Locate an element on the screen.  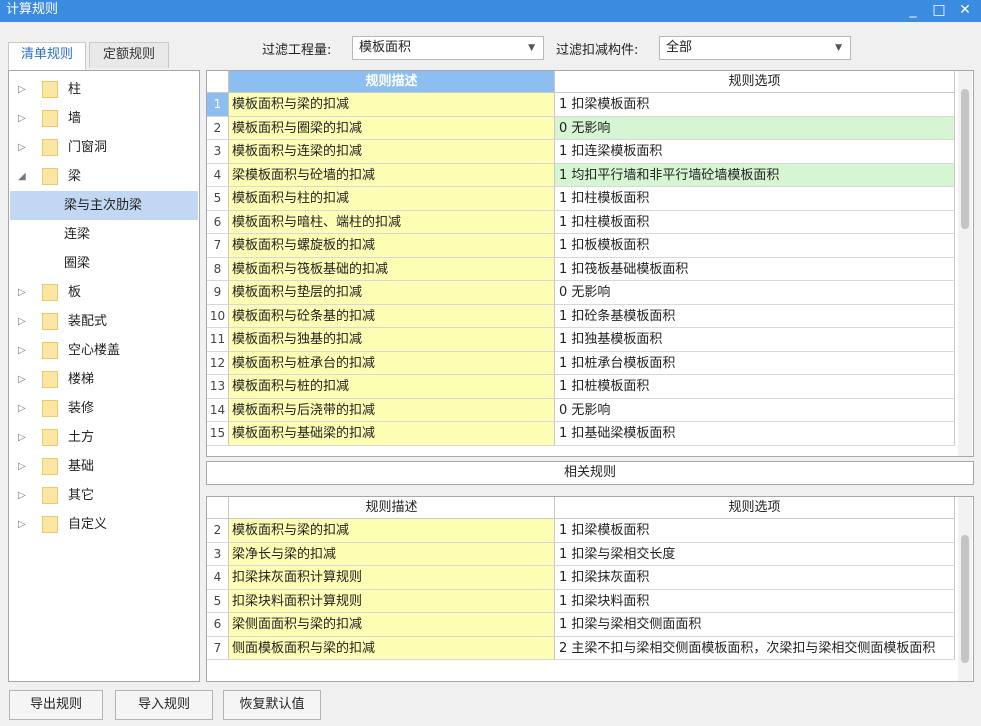
rule-option-cell: 1 扣独基模板面积 is located at coordinates (755, 340).